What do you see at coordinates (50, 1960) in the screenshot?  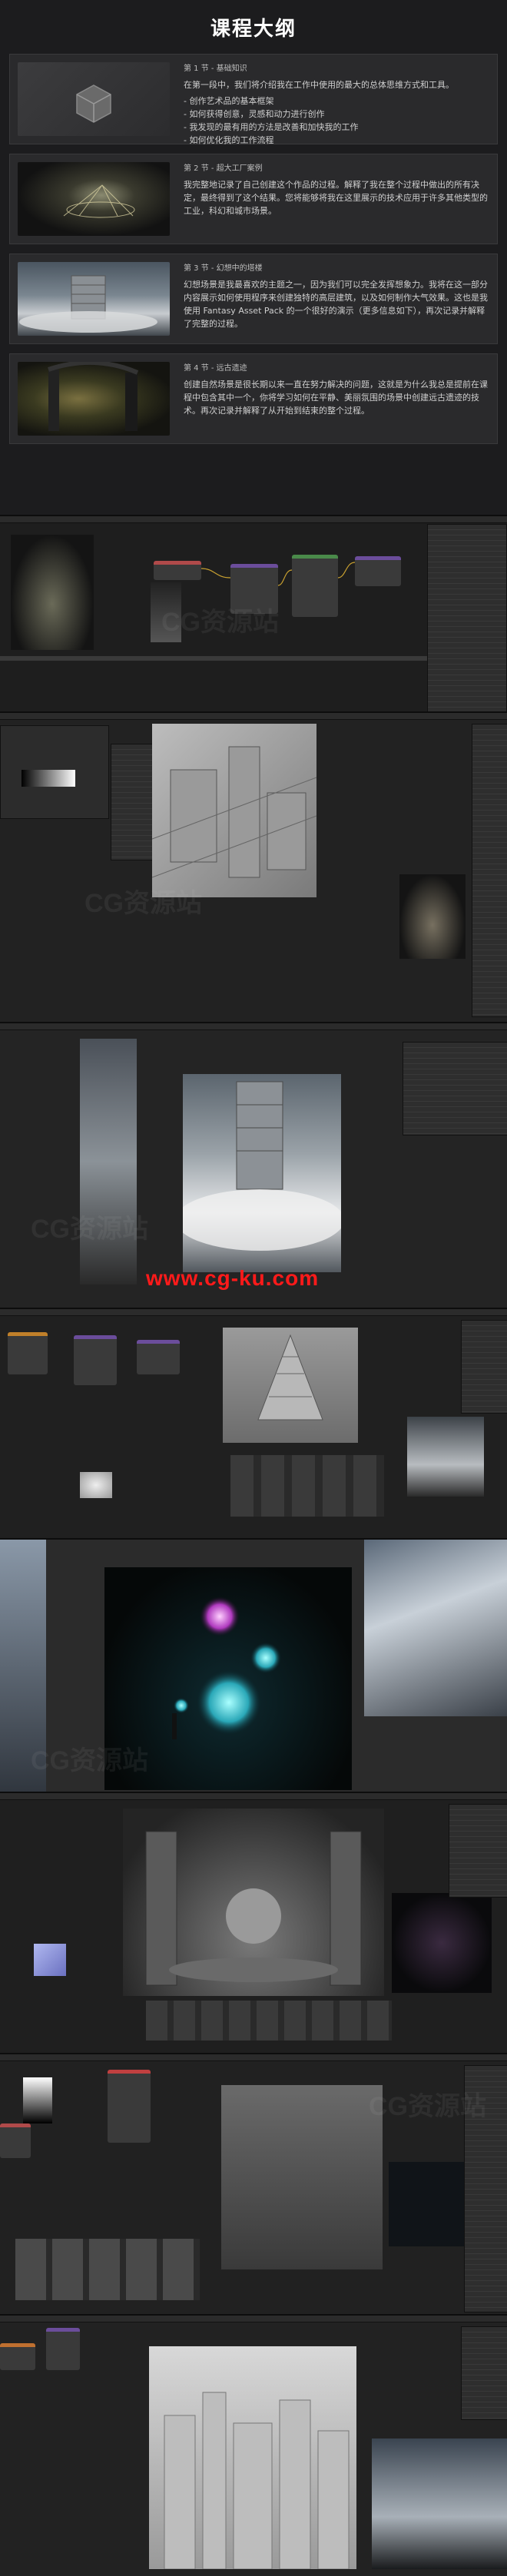 I see `material-swatch` at bounding box center [50, 1960].